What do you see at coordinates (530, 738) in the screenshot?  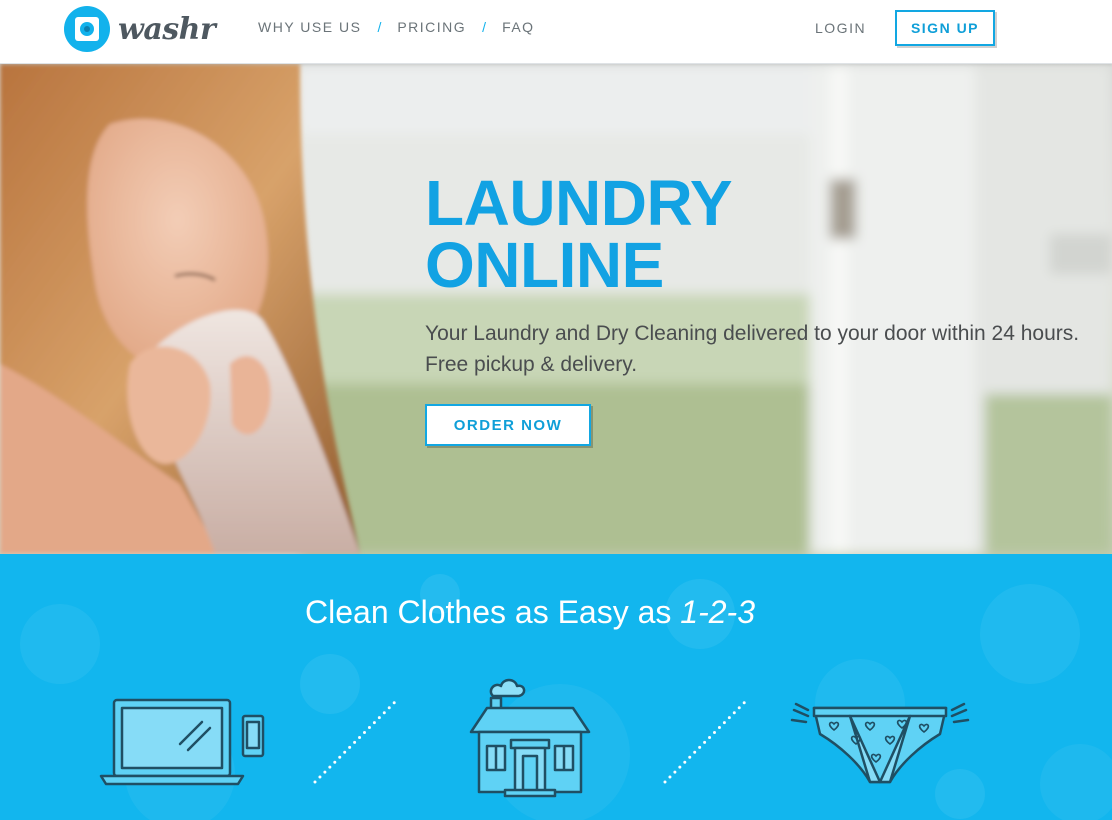 I see `house-icon` at bounding box center [530, 738].